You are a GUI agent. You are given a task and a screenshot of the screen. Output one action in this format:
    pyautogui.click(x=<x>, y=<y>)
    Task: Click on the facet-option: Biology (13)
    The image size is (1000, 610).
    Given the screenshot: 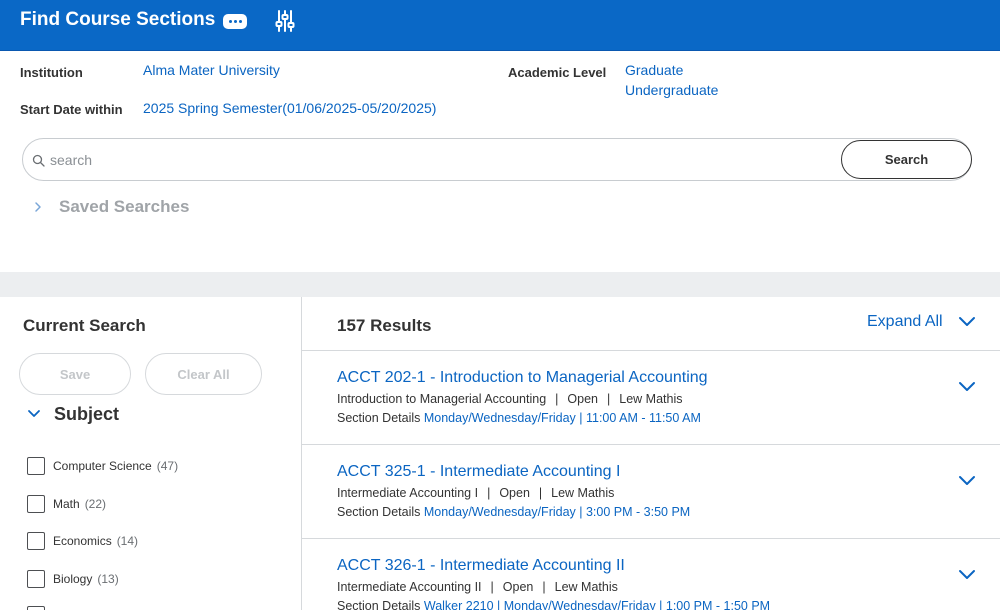 What is the action you would take?
    pyautogui.click(x=73, y=579)
    